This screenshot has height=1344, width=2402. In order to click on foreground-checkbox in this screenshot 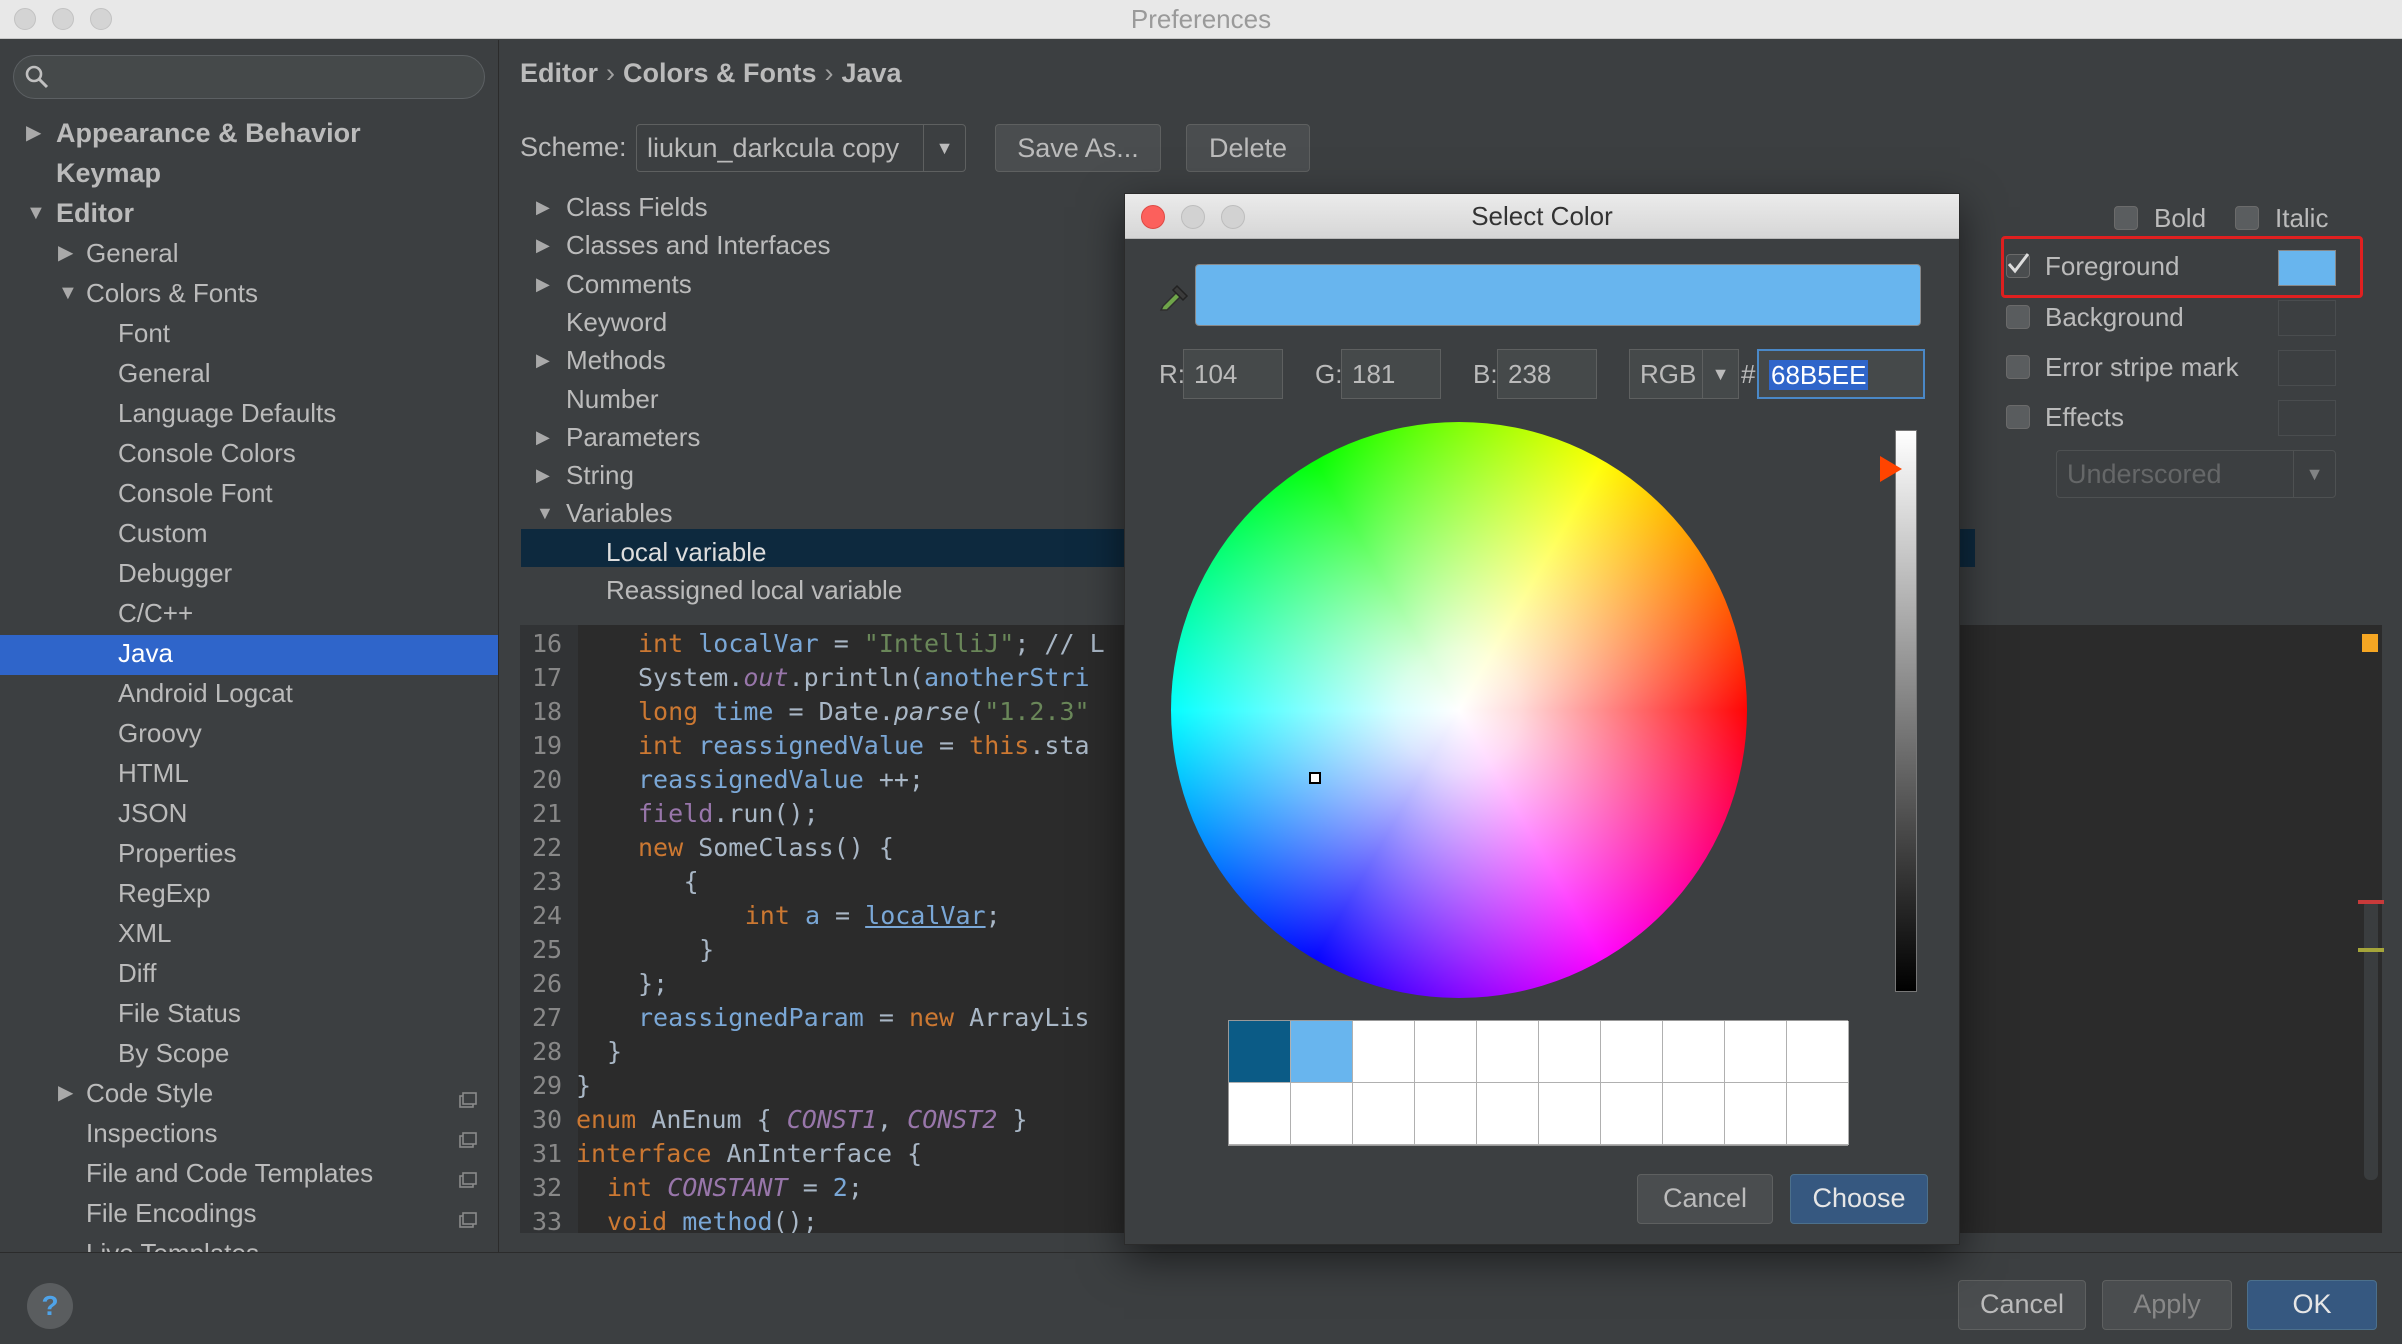, I will do `click(2018, 265)`.